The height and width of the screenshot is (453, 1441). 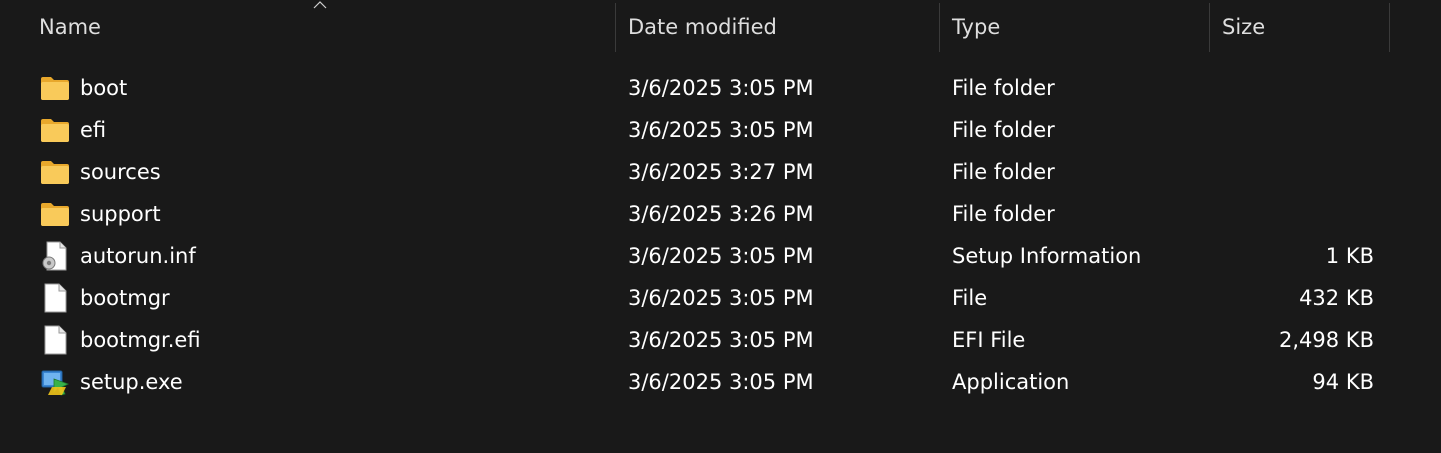 What do you see at coordinates (1343, 382) in the screenshot?
I see `file-size: 94 KB` at bounding box center [1343, 382].